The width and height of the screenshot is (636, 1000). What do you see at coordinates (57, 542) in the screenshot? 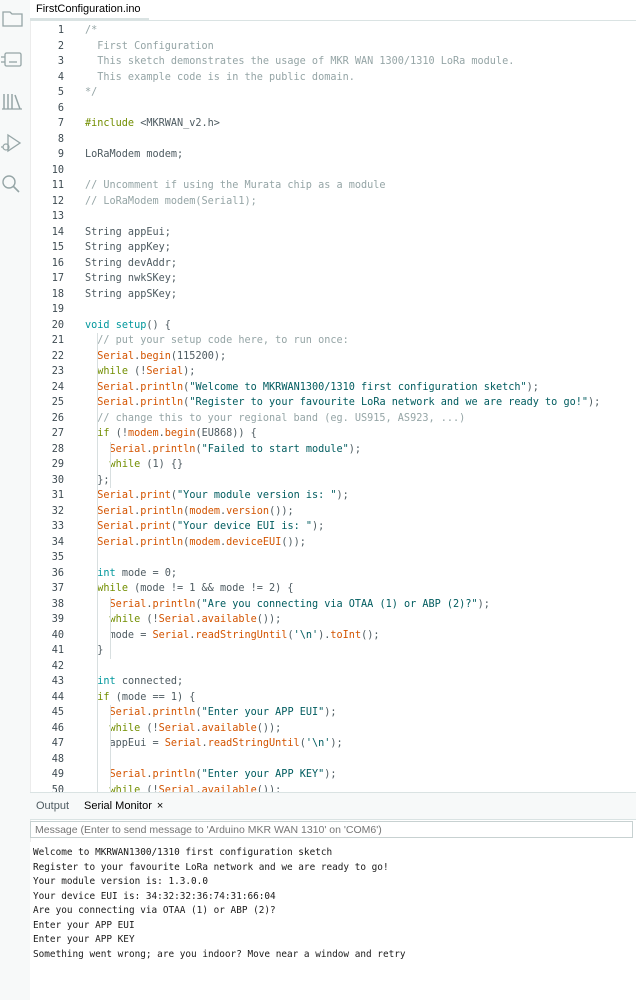
I see `line-number: 34` at bounding box center [57, 542].